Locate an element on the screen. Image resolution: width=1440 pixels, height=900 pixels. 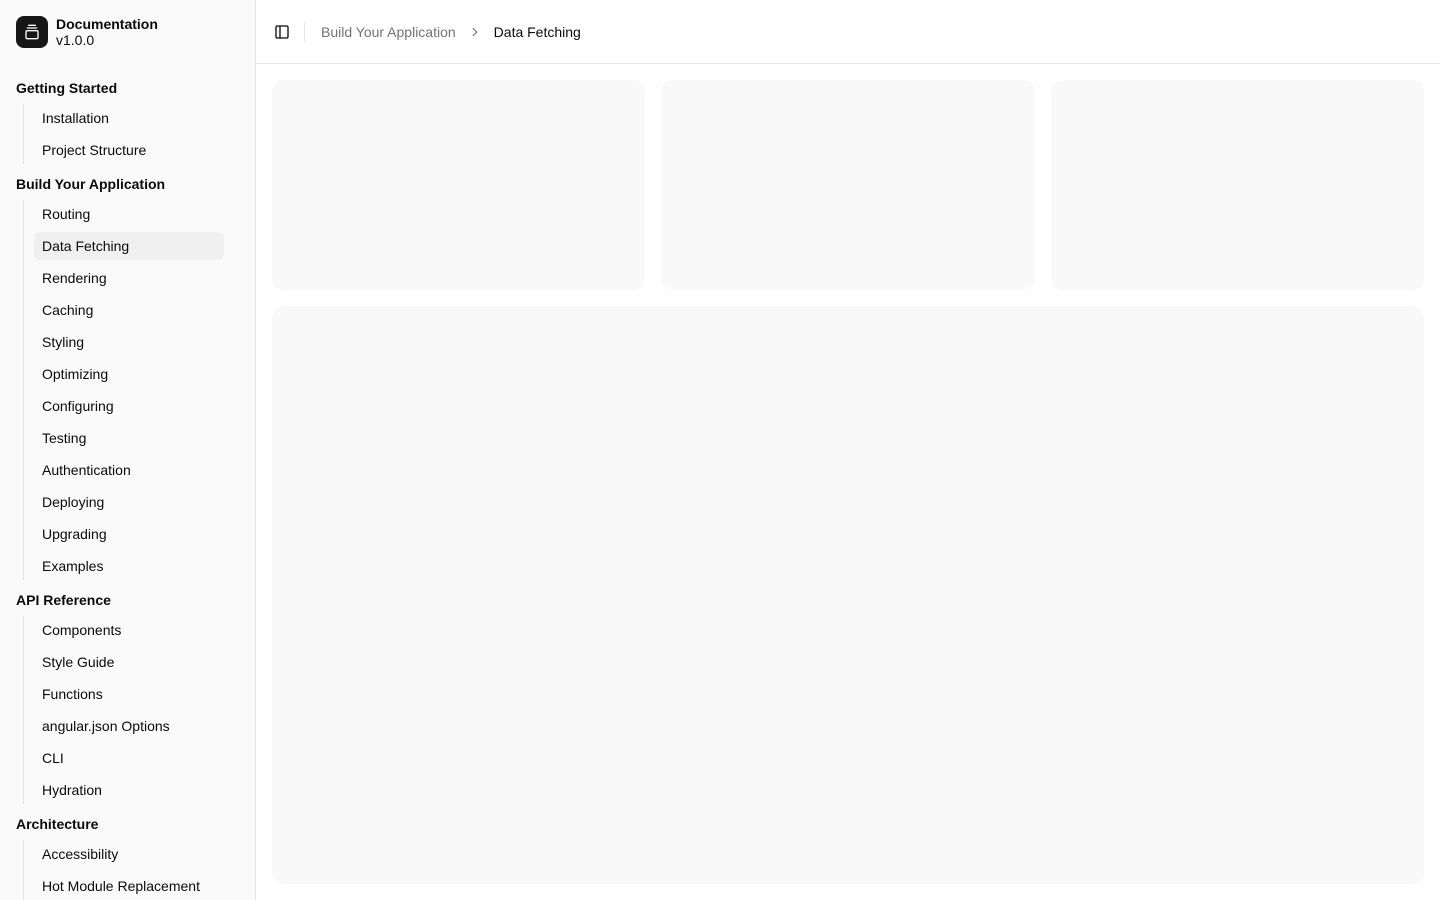
sidebar-item-hot-module-replacement: Hot Module Replacement is located at coordinates (129, 886).